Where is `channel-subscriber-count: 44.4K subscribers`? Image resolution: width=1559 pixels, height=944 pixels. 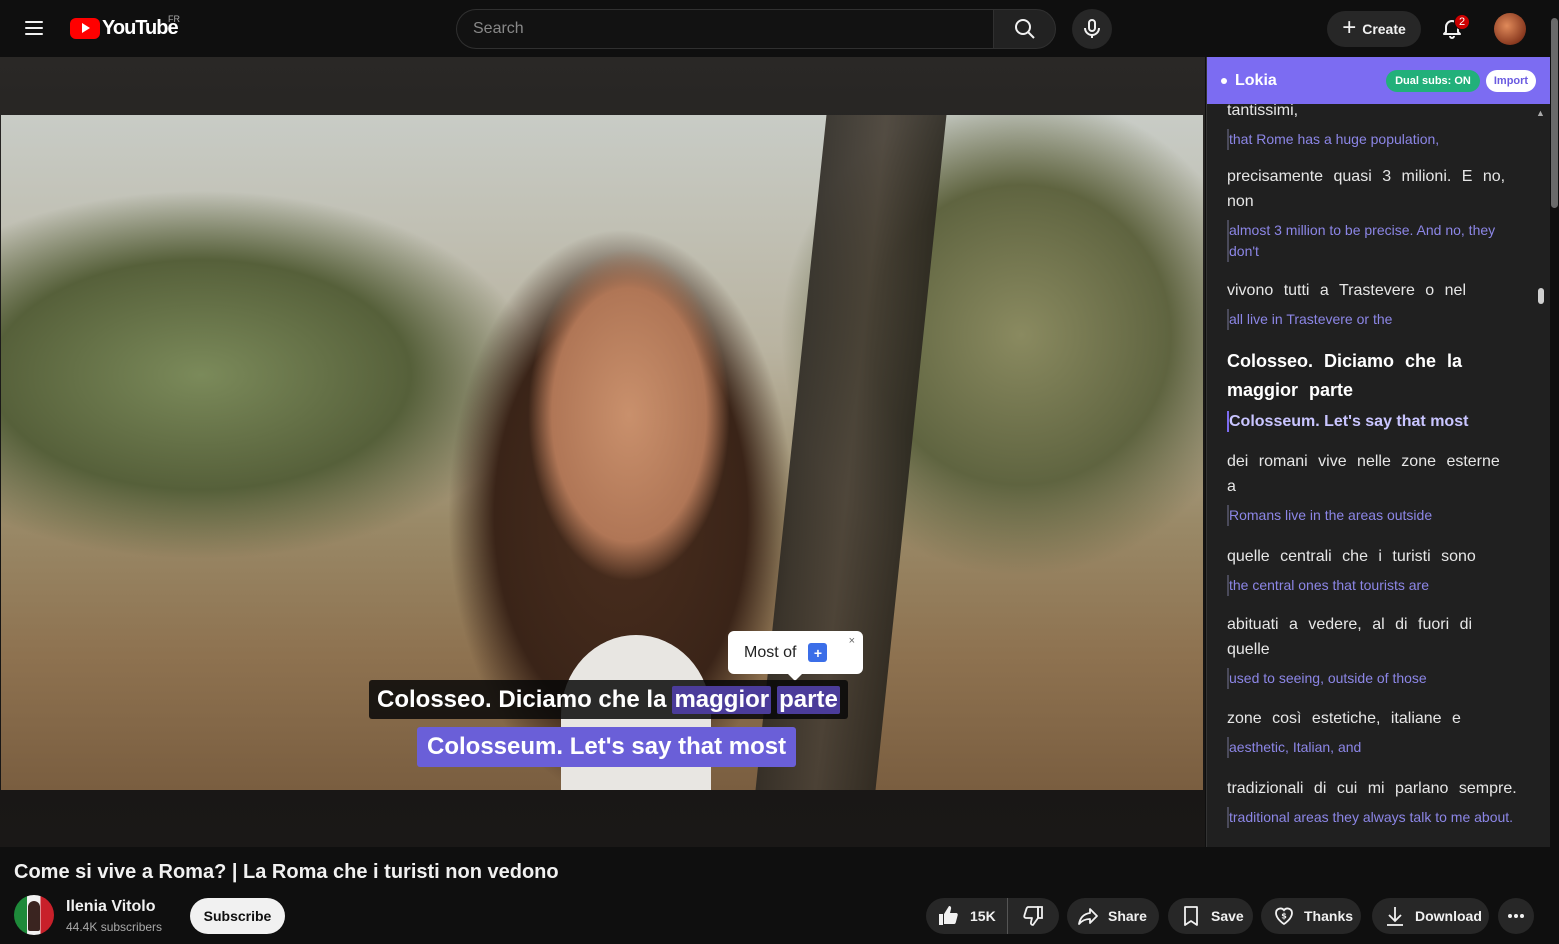
channel-subscriber-count: 44.4K subscribers is located at coordinates (114, 927).